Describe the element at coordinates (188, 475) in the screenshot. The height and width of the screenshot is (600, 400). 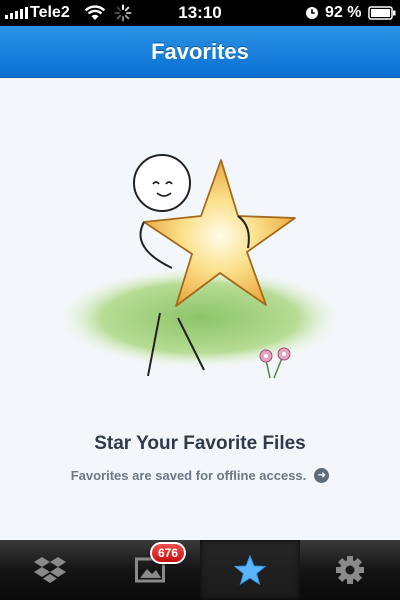
I see `empty-state-subtitle: Favorites are saved for offline access.` at that location.